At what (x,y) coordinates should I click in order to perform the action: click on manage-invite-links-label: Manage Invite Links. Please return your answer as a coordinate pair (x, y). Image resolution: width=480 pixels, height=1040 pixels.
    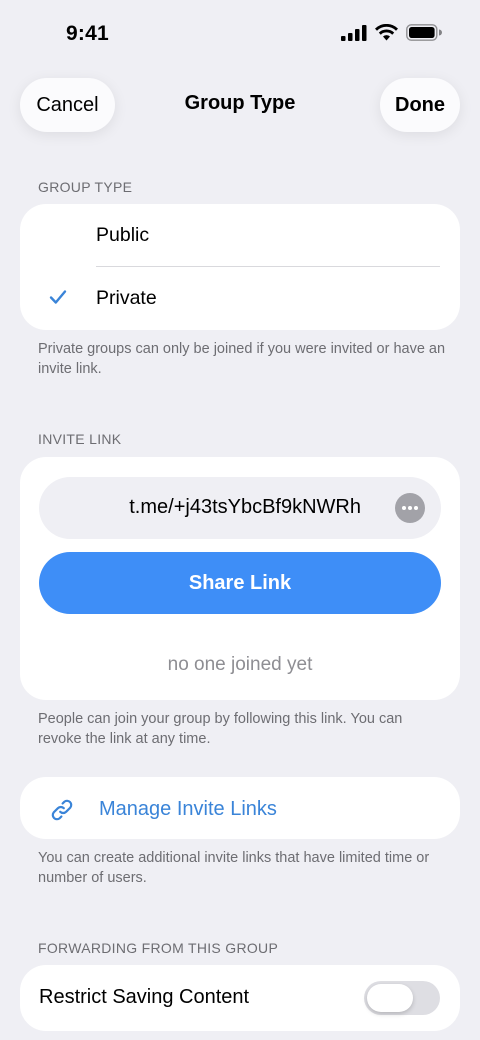
    Looking at the image, I should click on (188, 809).